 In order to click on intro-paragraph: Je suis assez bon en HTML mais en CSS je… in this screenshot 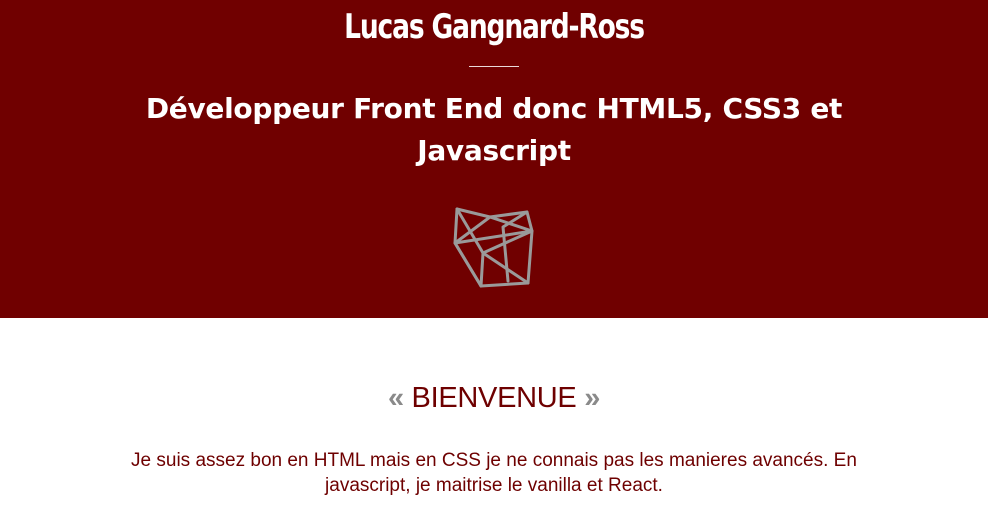, I will do `click(494, 473)`.